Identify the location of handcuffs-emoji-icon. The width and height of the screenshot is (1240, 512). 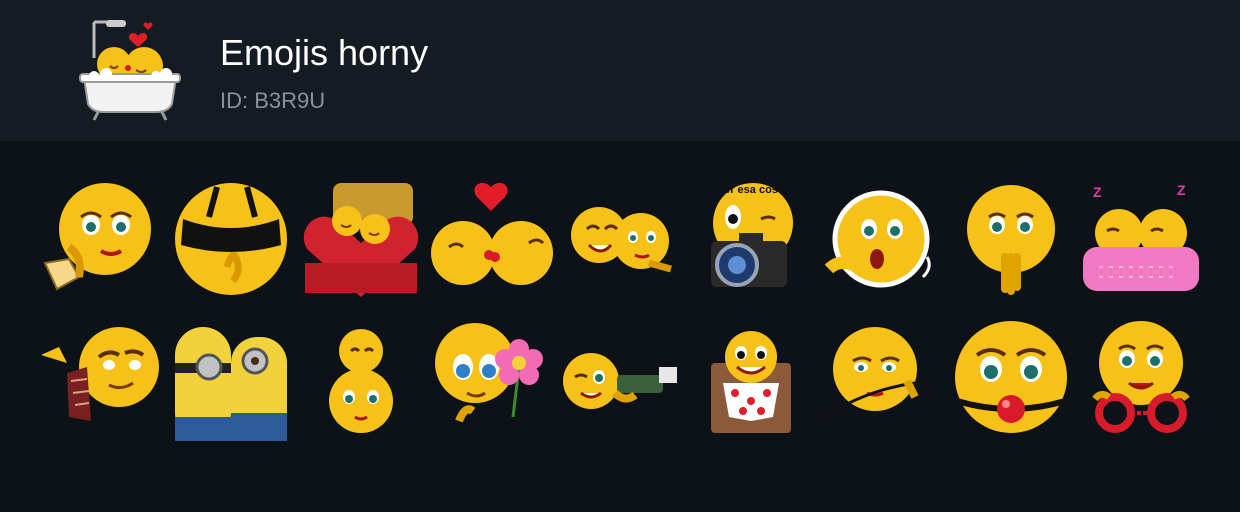
(1141, 377).